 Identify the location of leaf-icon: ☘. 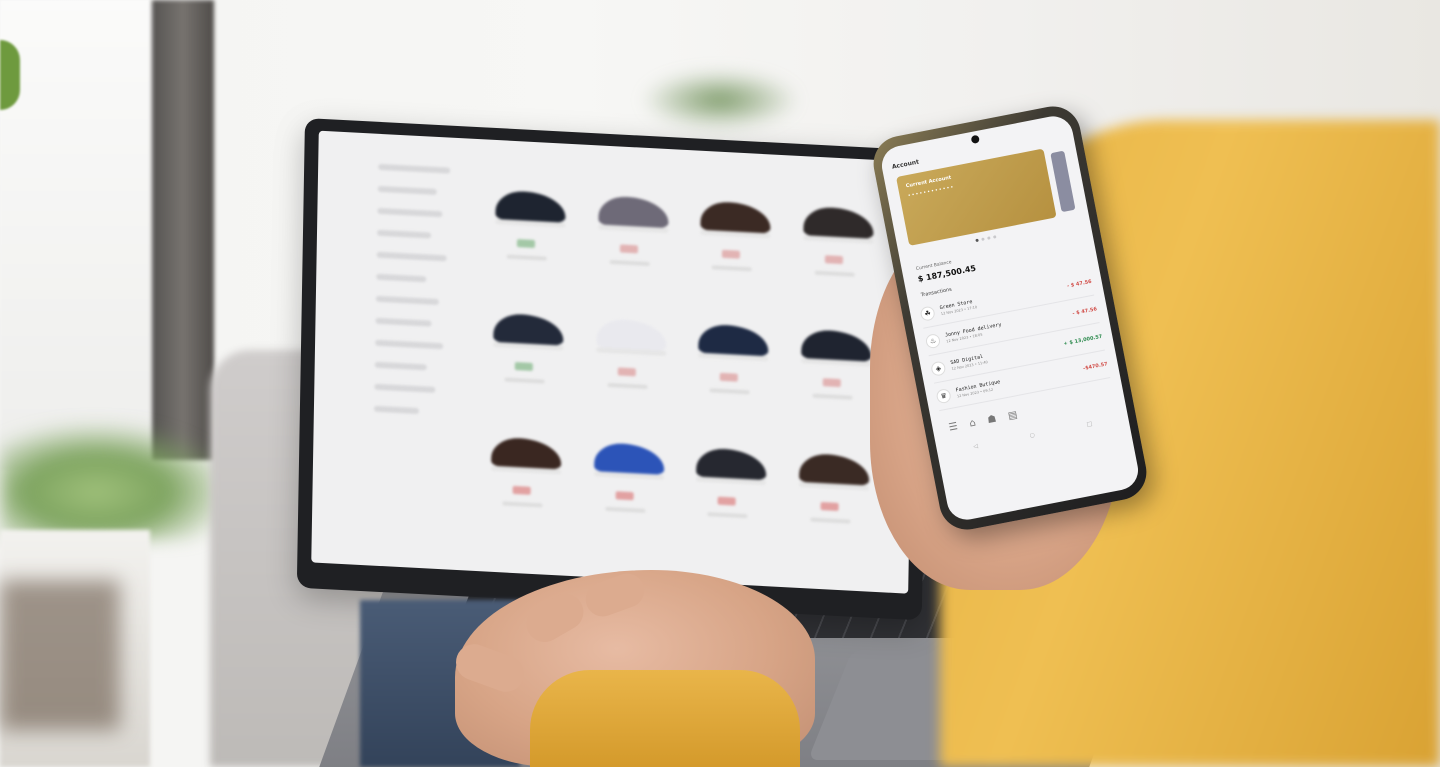
(927, 313).